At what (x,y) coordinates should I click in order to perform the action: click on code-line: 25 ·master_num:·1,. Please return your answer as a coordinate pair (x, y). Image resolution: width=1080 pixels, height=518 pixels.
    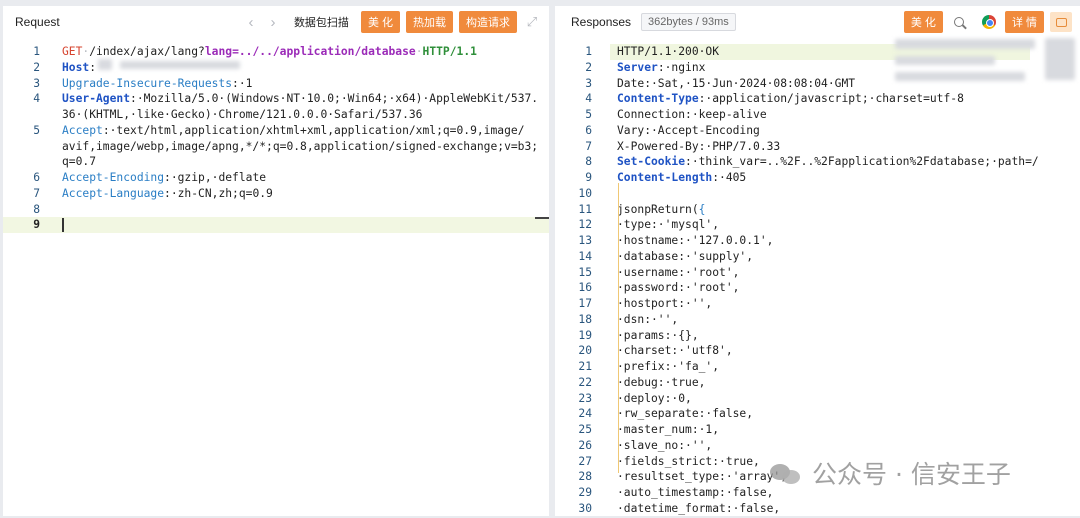
    Looking at the image, I should click on (817, 430).